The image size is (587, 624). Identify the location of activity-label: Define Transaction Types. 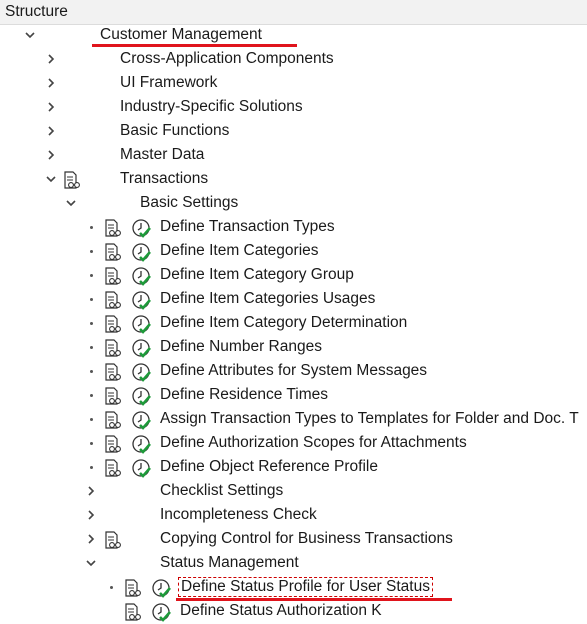
(247, 226).